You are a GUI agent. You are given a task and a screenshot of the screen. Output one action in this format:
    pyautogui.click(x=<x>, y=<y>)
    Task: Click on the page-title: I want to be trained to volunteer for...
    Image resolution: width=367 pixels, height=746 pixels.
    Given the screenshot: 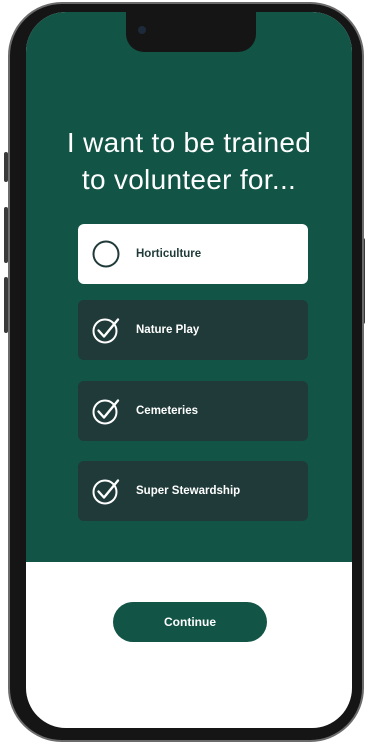 What is the action you would take?
    pyautogui.click(x=189, y=161)
    